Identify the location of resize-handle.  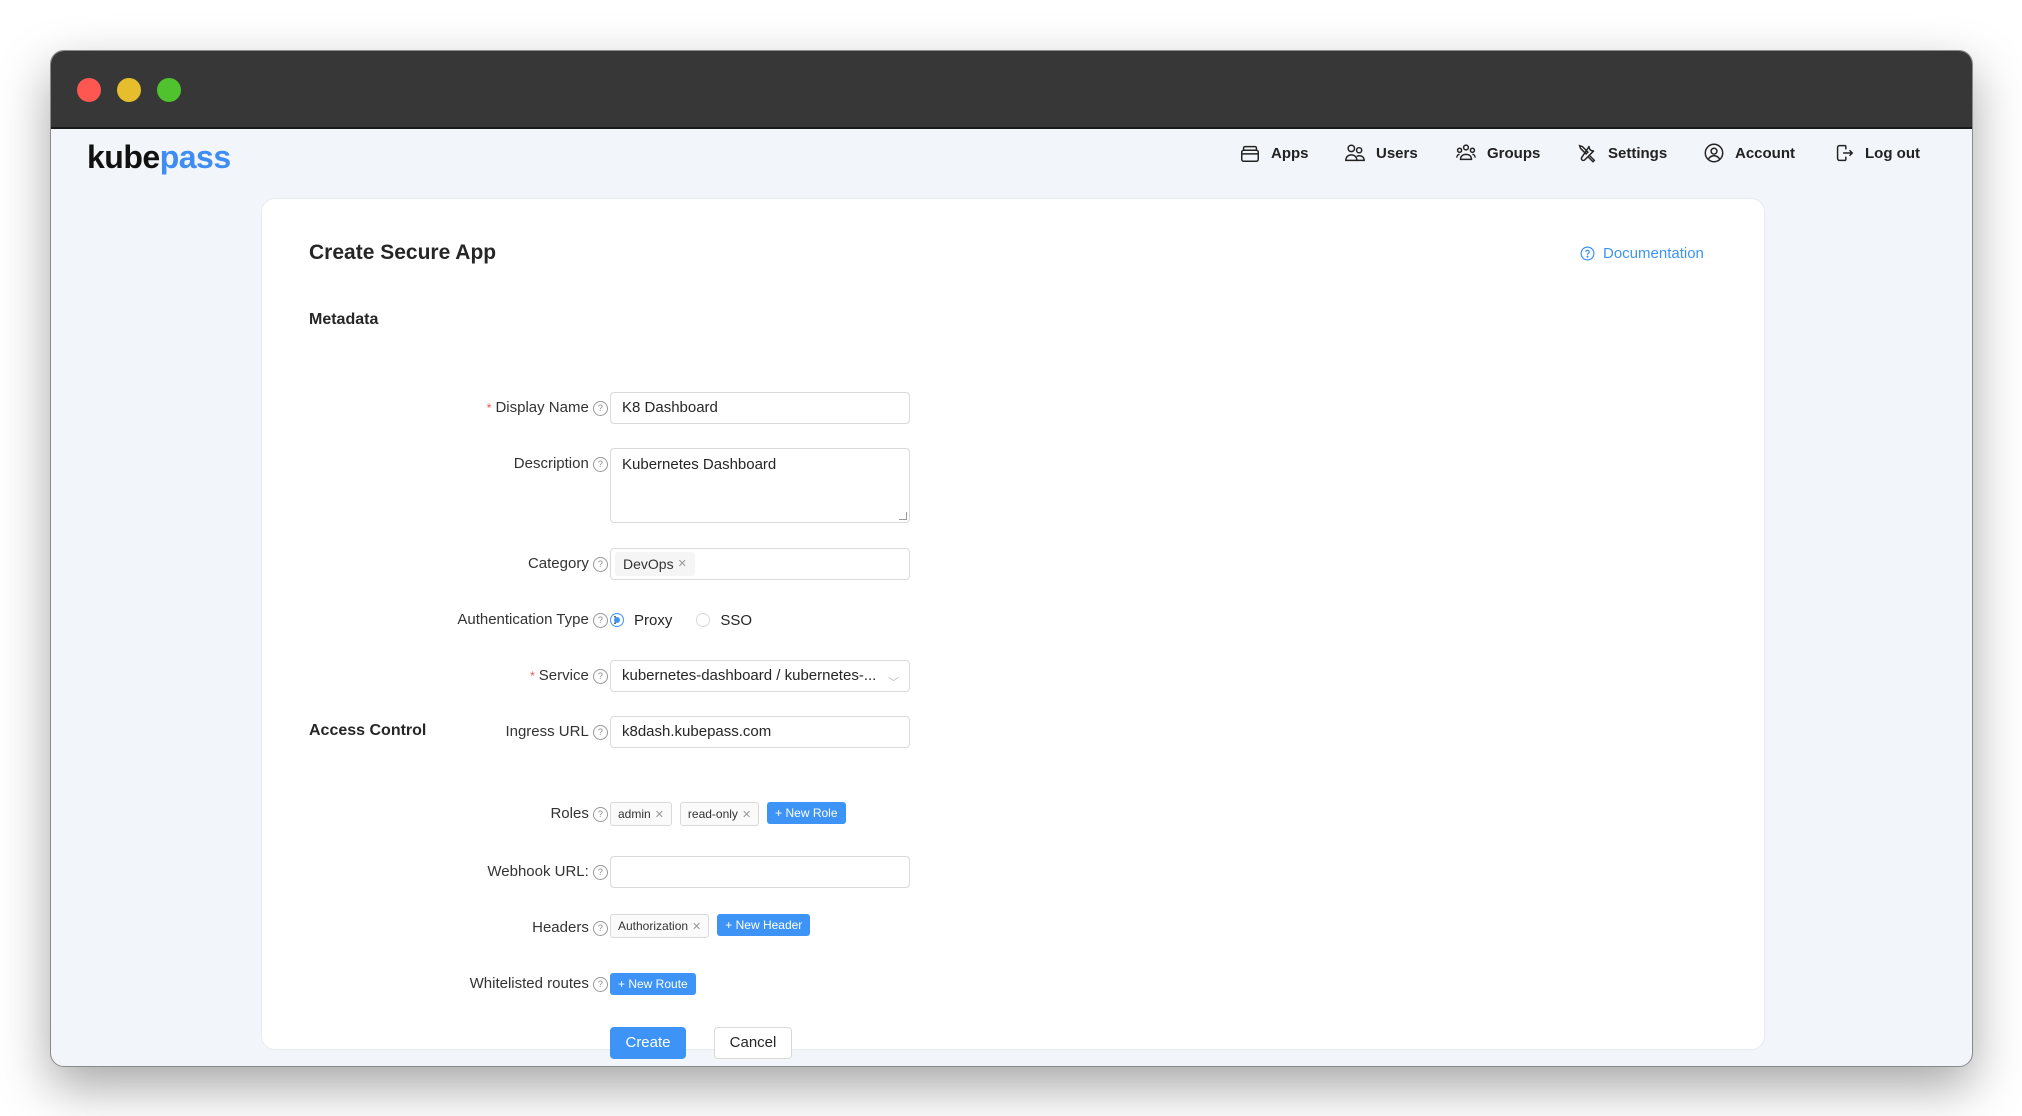
(903, 516).